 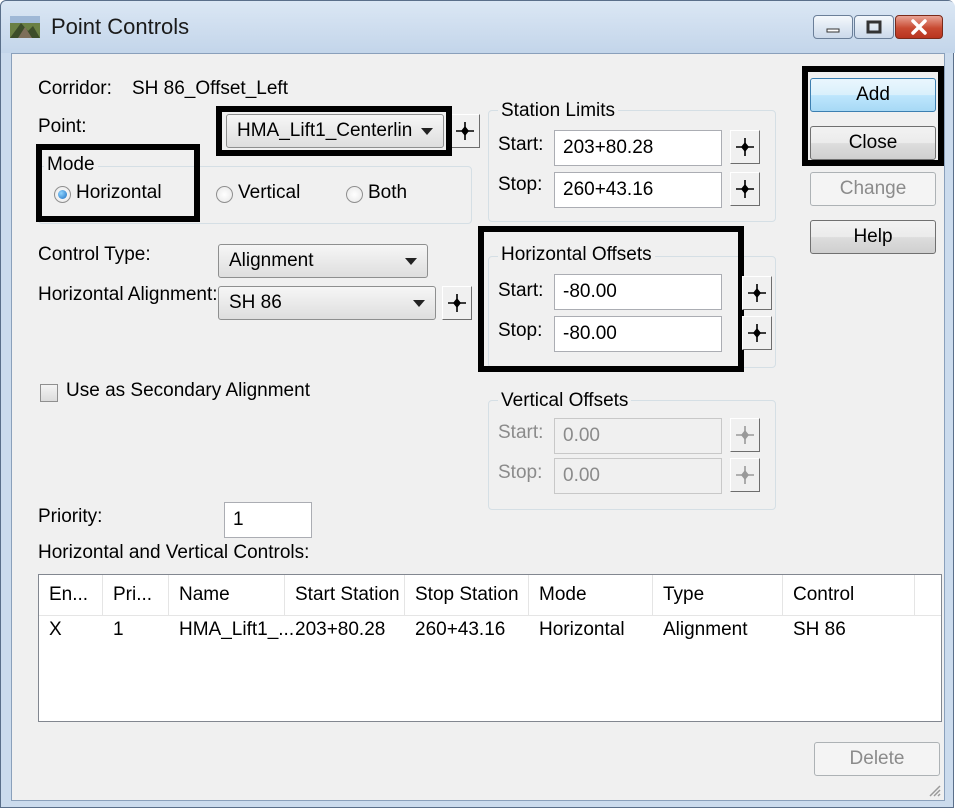 I want to click on hoffset-stop-pick-button, so click(x=757, y=333).